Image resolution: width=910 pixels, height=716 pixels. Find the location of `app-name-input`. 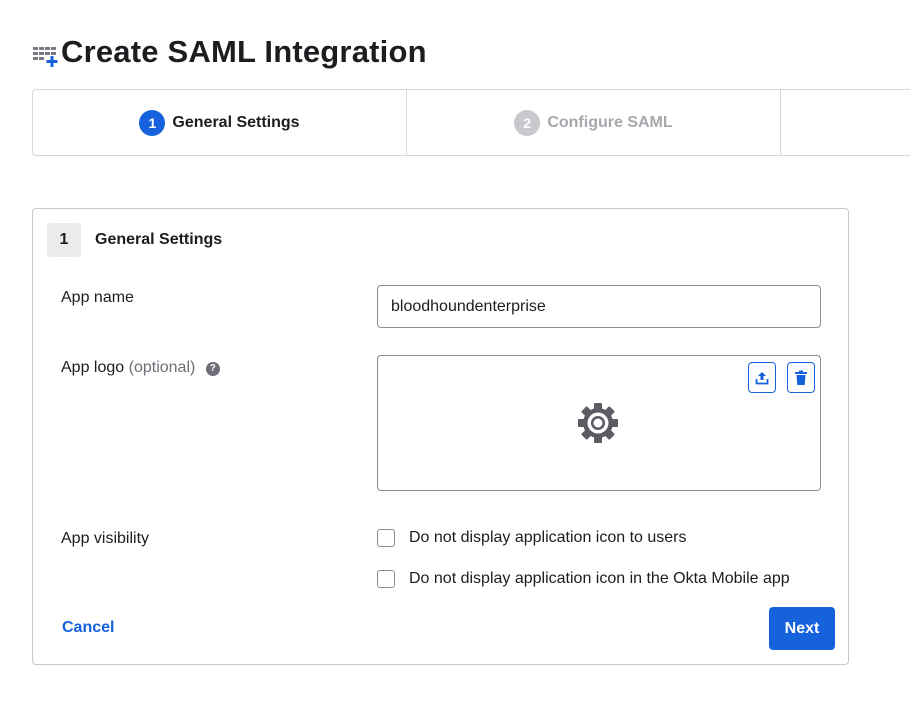

app-name-input is located at coordinates (599, 306).